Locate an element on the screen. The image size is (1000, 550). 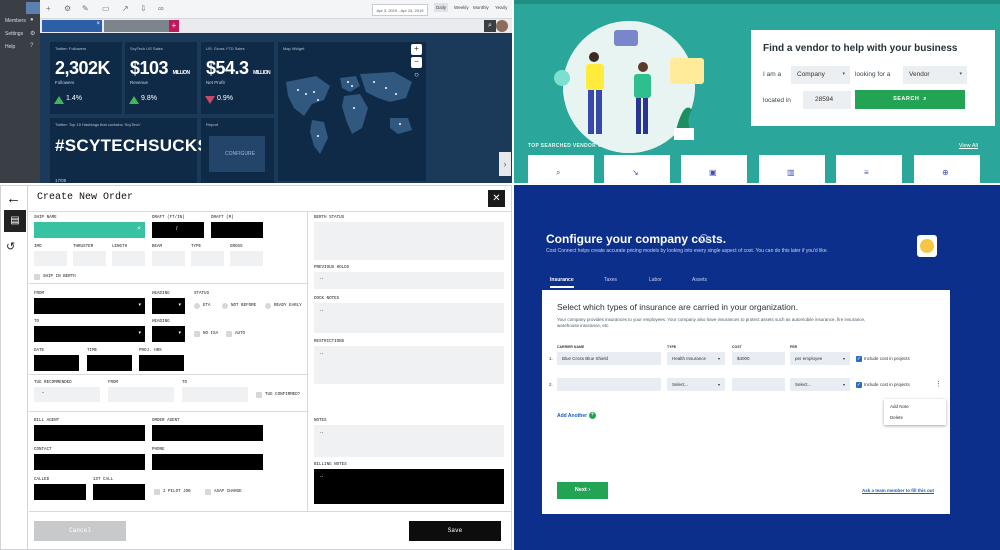
tug-confirmed-checkbox is located at coordinates (259, 395).